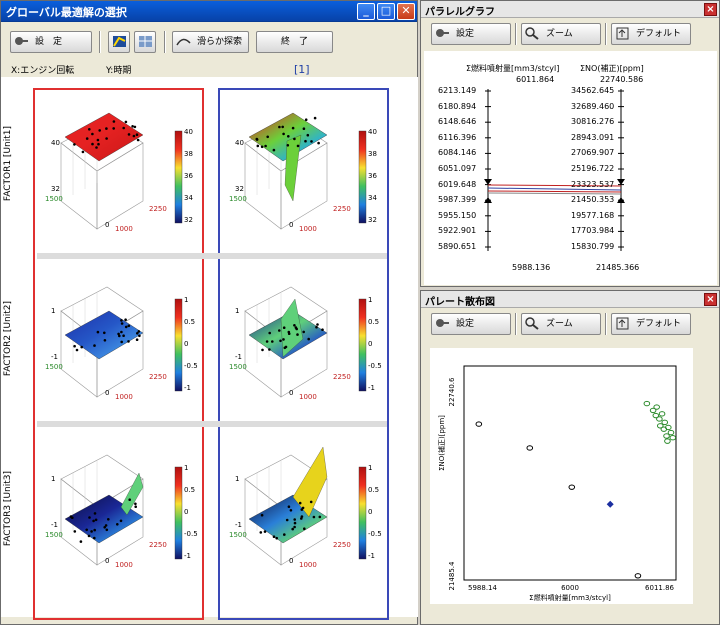  I want to click on axis2-tick-label: 23323.537, so click(593, 184).